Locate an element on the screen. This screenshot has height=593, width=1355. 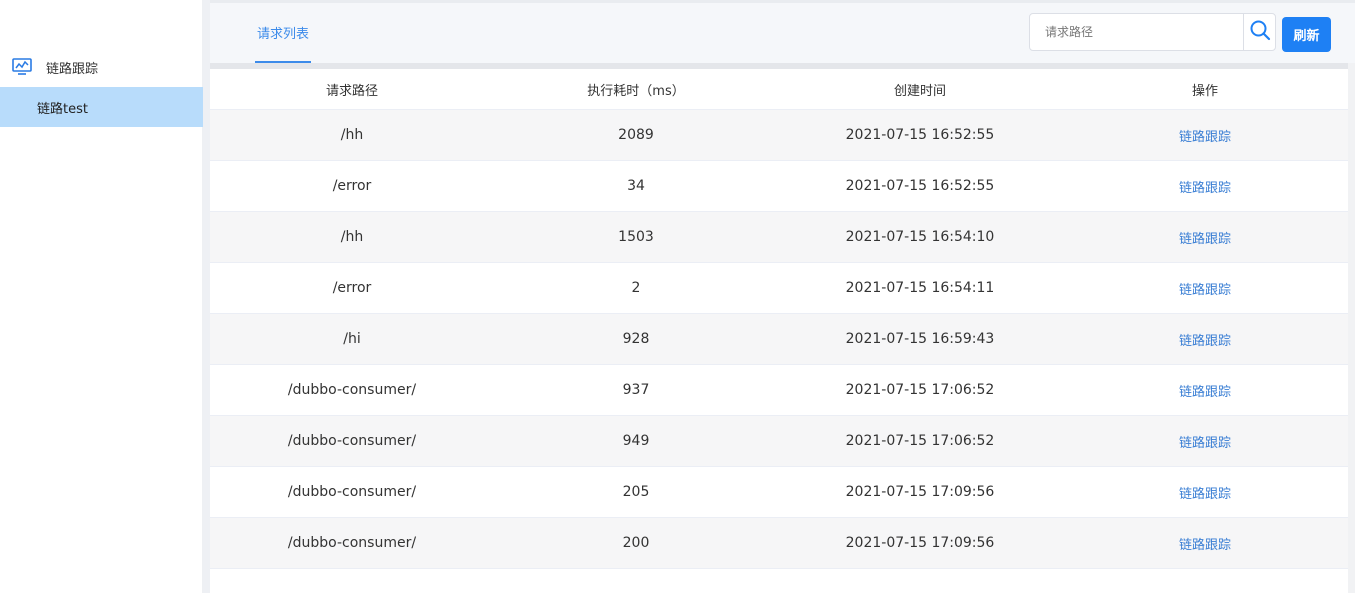
sidebar-item-label: 链路test is located at coordinates (62, 109).